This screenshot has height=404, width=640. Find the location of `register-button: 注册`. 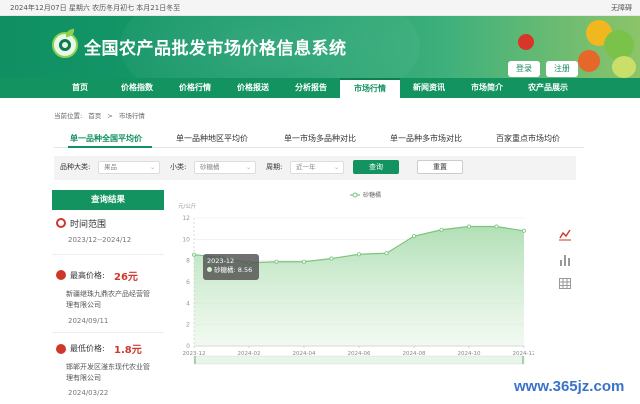

register-button: 注册 is located at coordinates (562, 69).